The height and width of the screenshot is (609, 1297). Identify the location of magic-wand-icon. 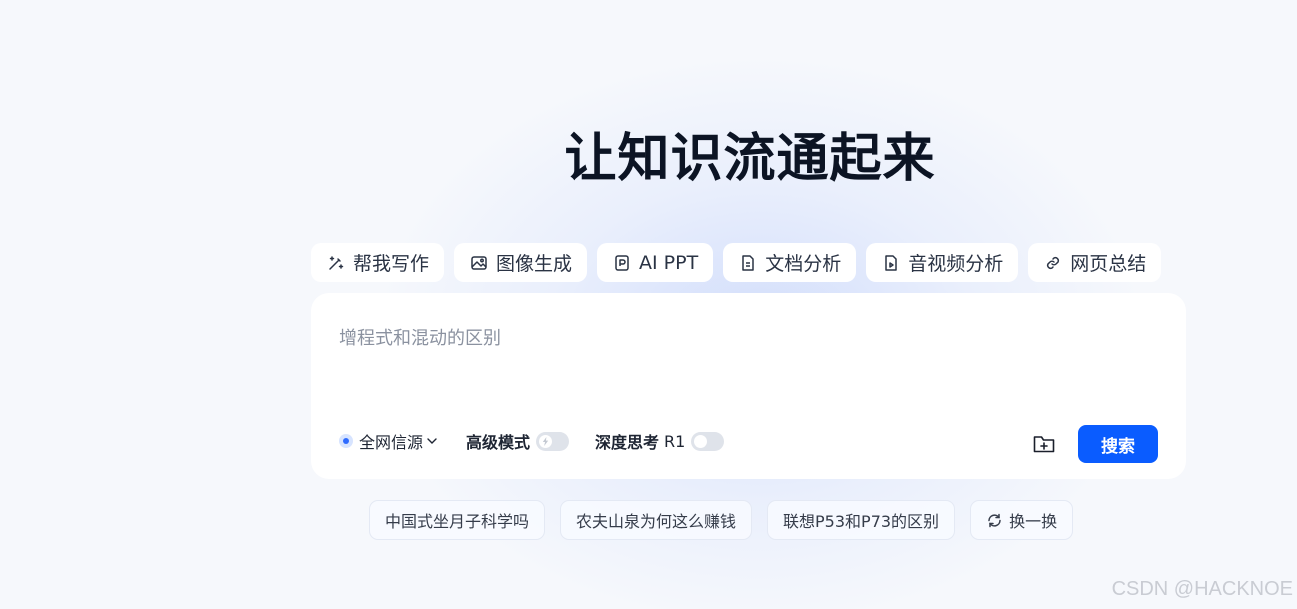
(336, 263).